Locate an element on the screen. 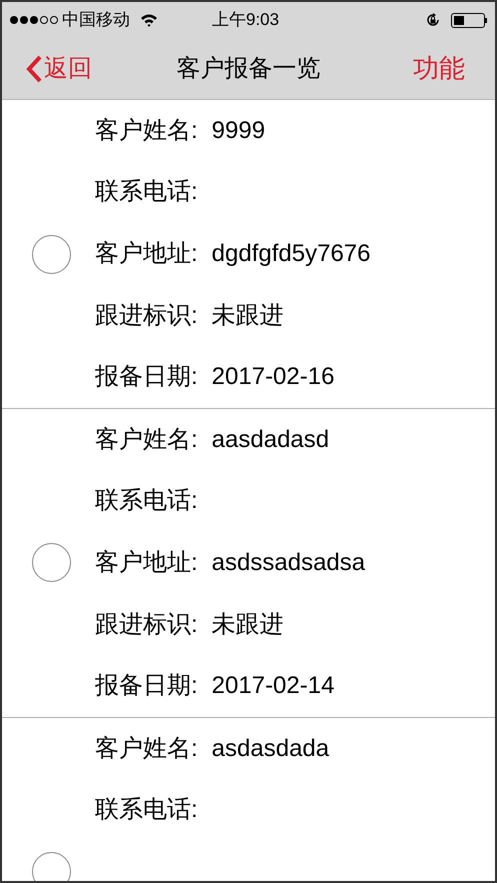  field-value: 2017-02-14 is located at coordinates (273, 686).